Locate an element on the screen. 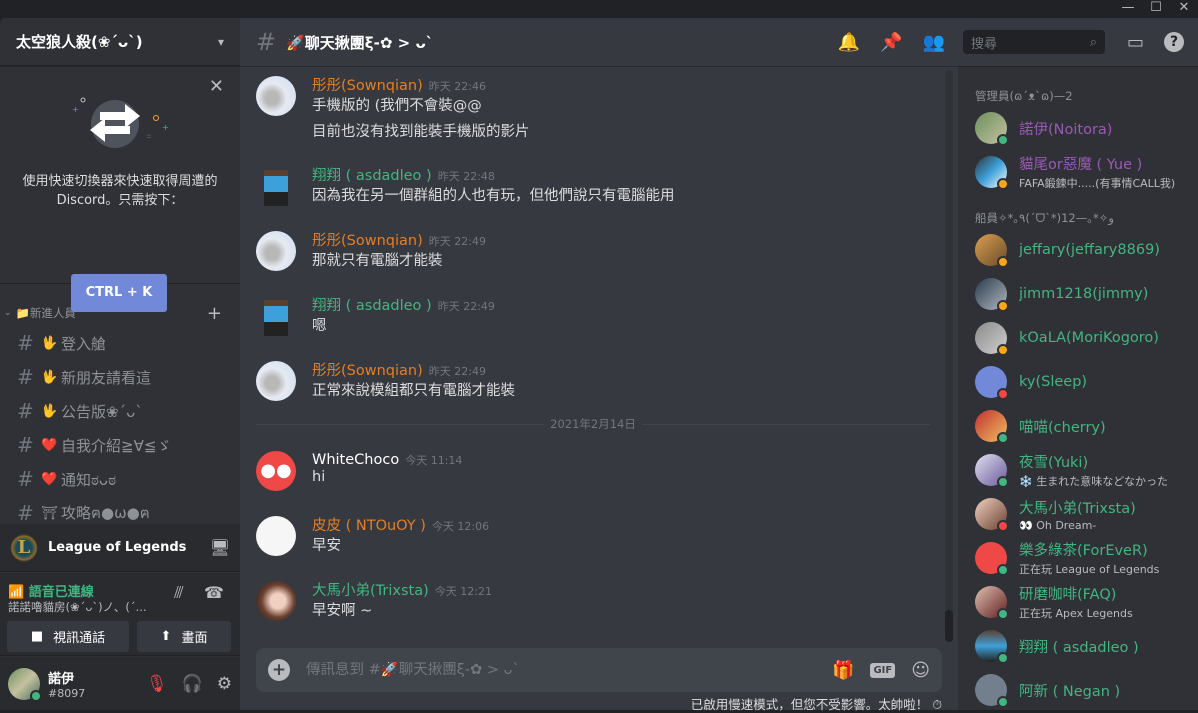 This screenshot has width=1198, height=713. add-channel-icon: + is located at coordinates (214, 313).